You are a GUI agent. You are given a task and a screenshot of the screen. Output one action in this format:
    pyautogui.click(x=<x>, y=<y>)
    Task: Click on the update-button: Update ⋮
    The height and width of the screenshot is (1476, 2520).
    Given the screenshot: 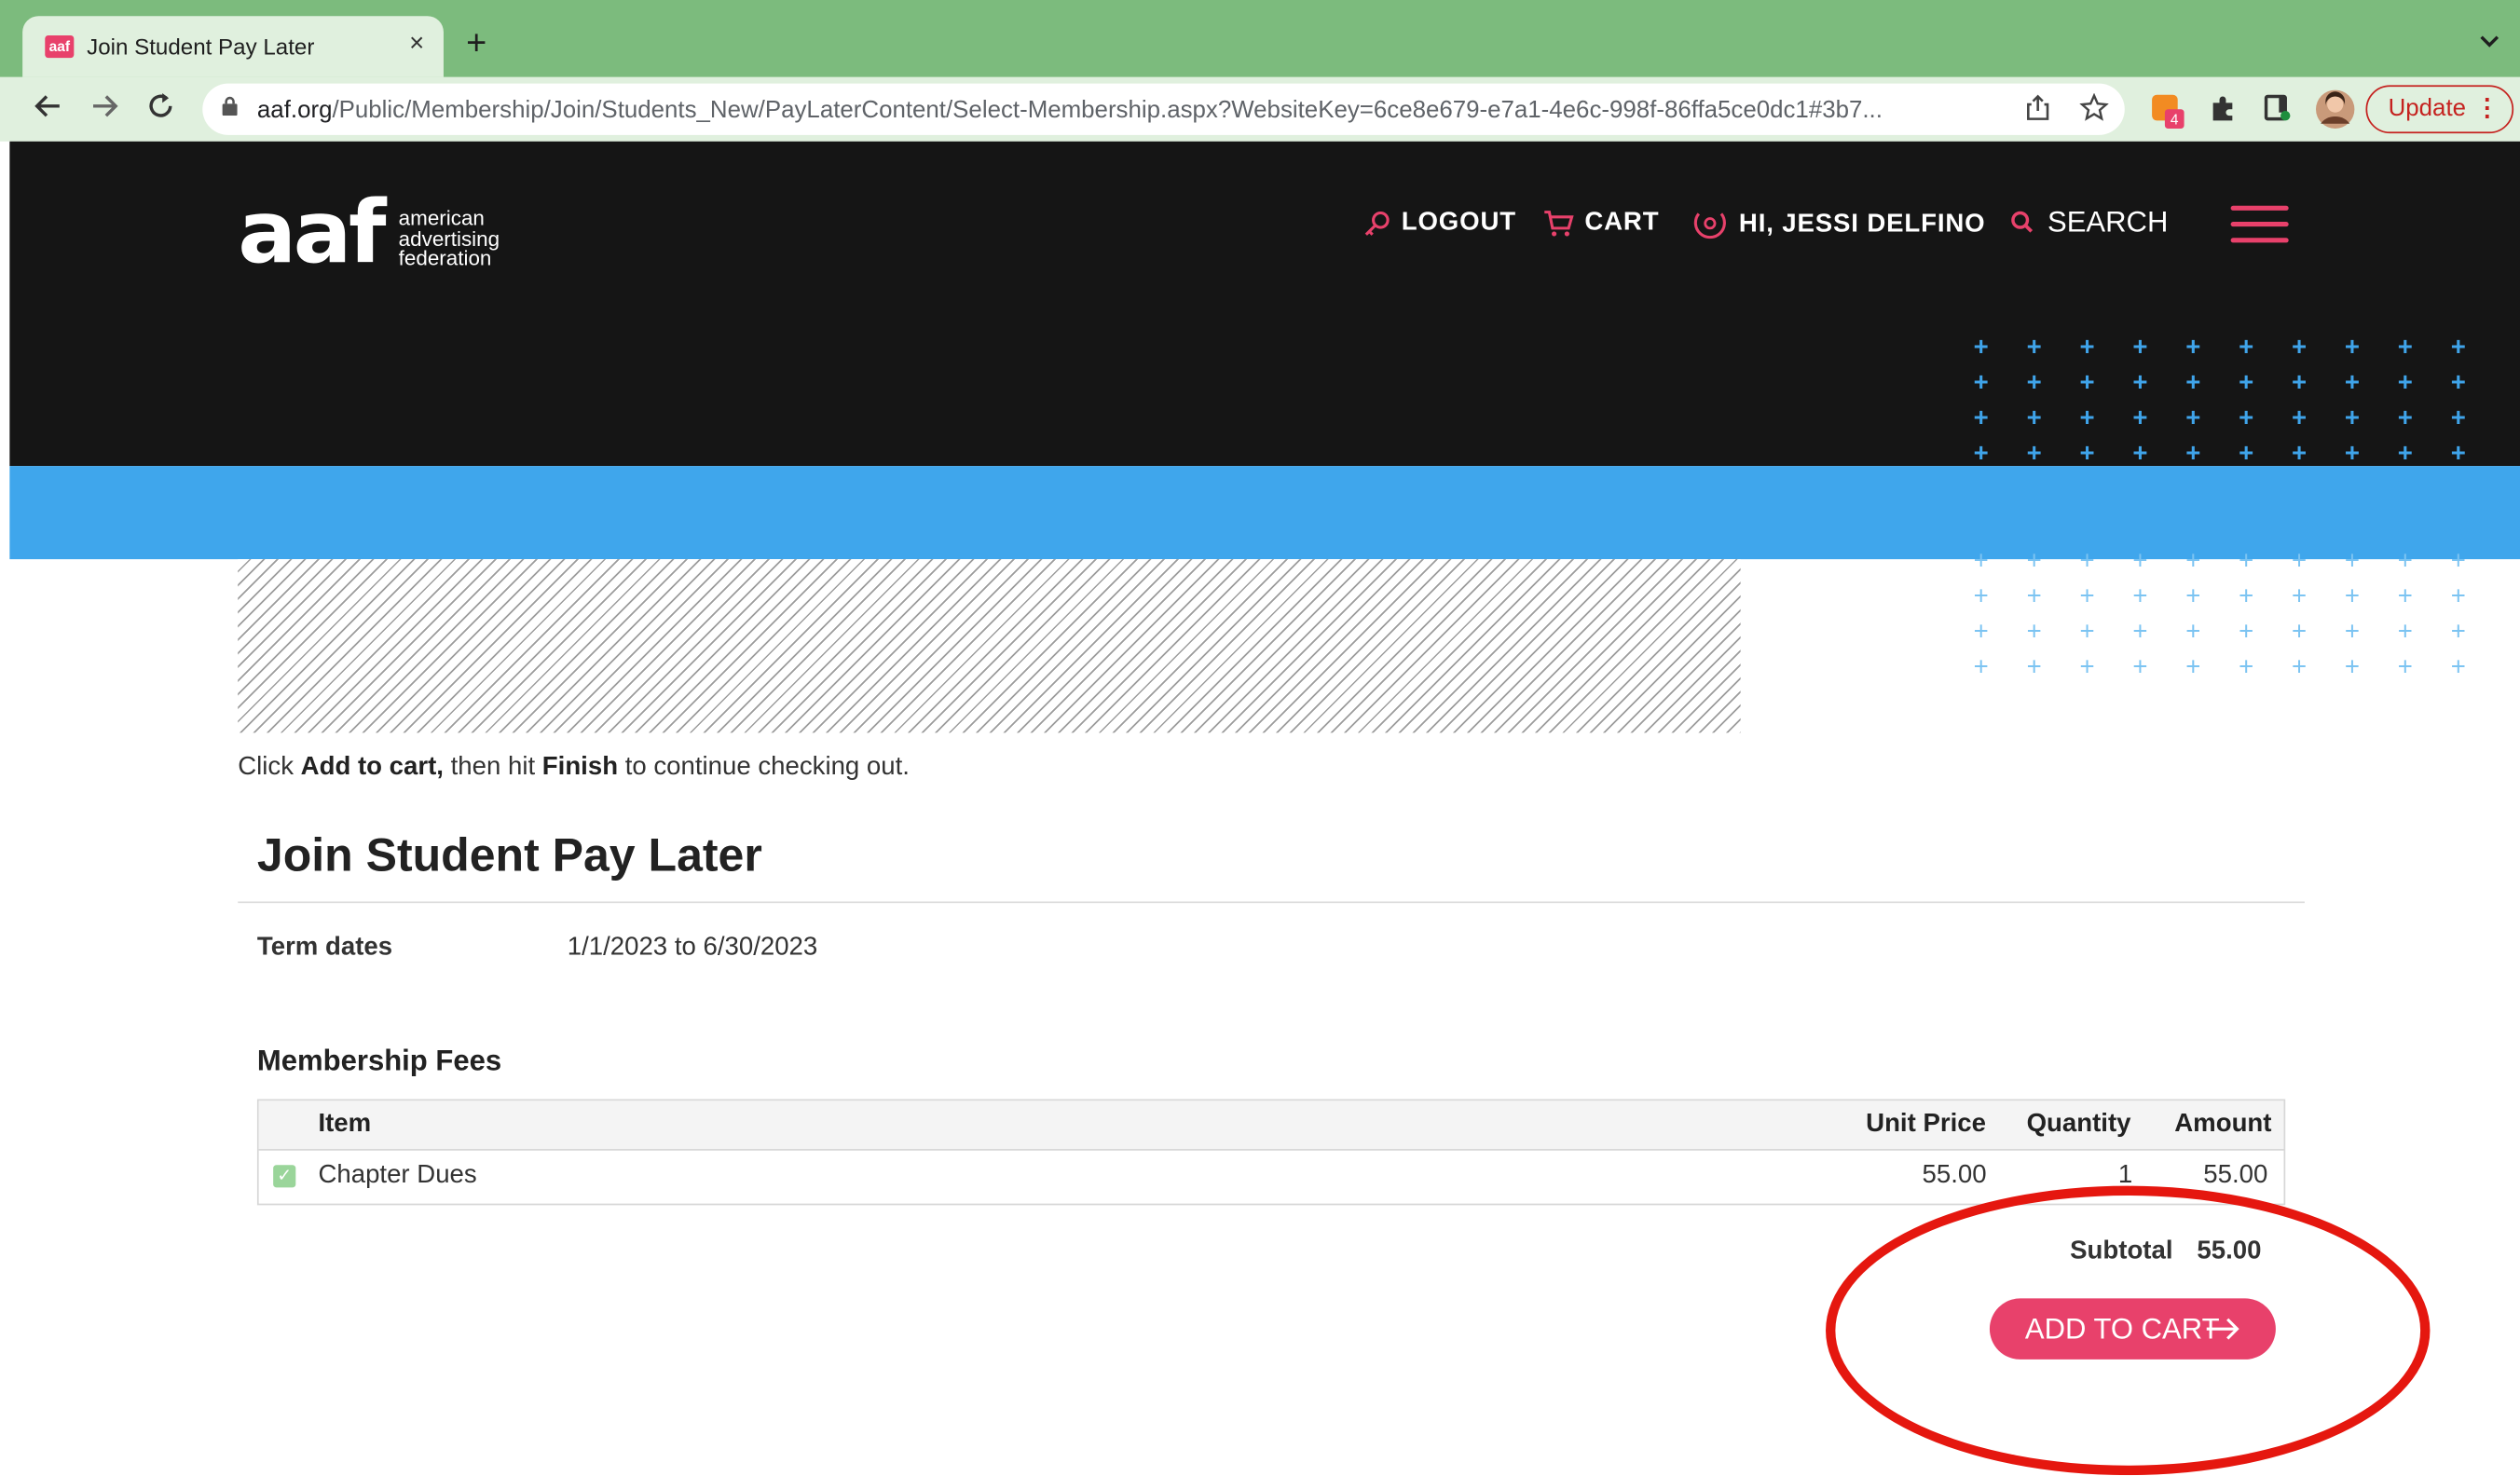 What is the action you would take?
    pyautogui.click(x=2439, y=109)
    